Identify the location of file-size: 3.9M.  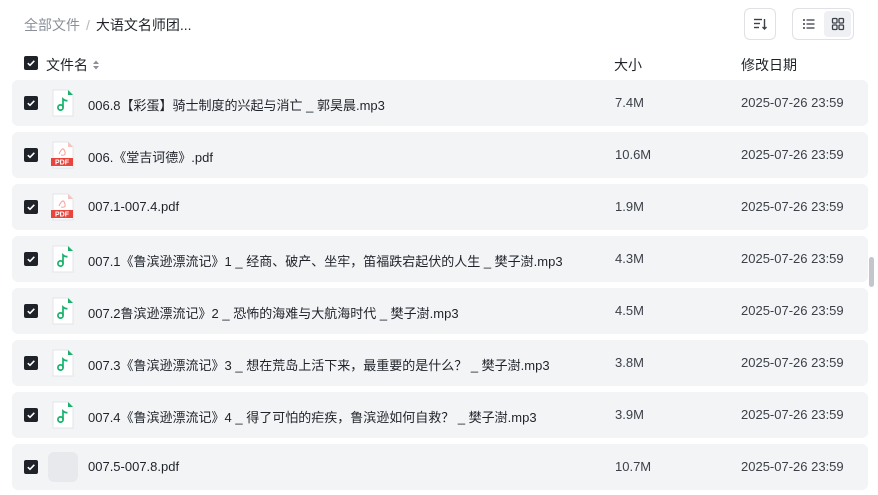
(629, 414).